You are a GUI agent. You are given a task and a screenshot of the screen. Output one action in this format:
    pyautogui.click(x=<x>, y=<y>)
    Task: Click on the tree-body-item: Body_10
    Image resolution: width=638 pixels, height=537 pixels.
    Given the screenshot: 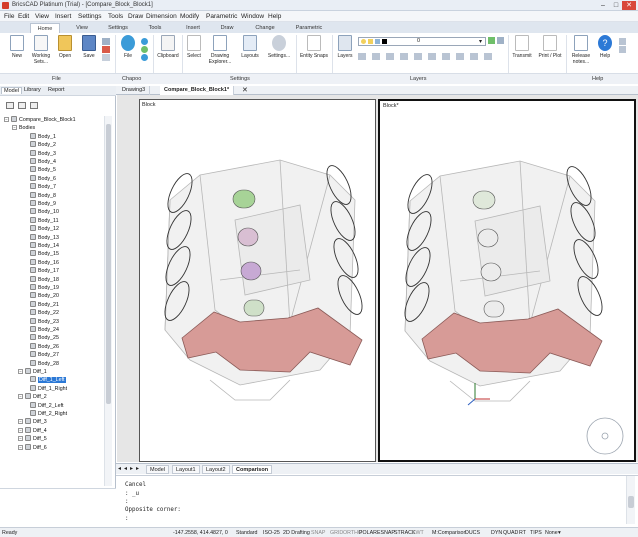 What is the action you would take?
    pyautogui.click(x=44, y=212)
    